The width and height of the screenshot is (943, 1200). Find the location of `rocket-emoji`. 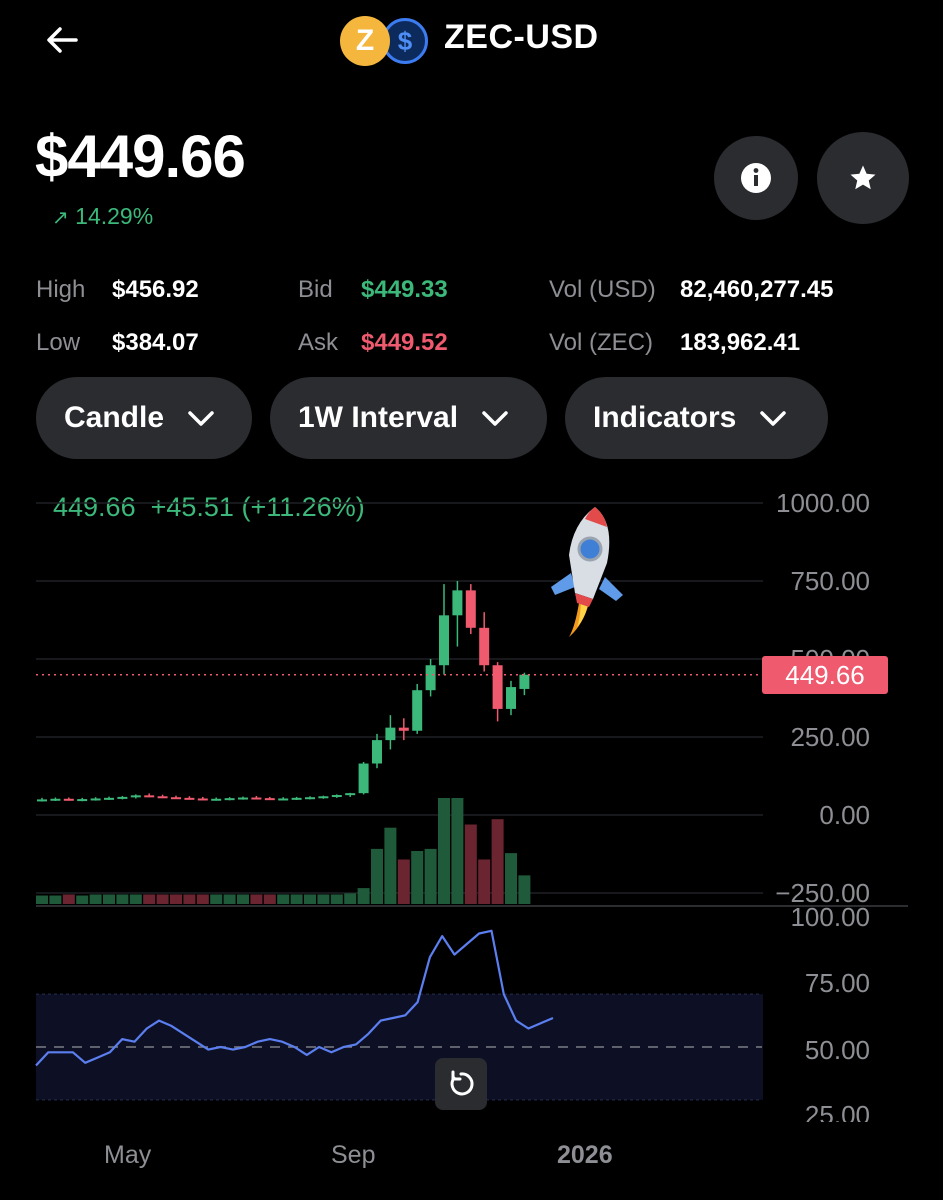

rocket-emoji is located at coordinates (586, 571).